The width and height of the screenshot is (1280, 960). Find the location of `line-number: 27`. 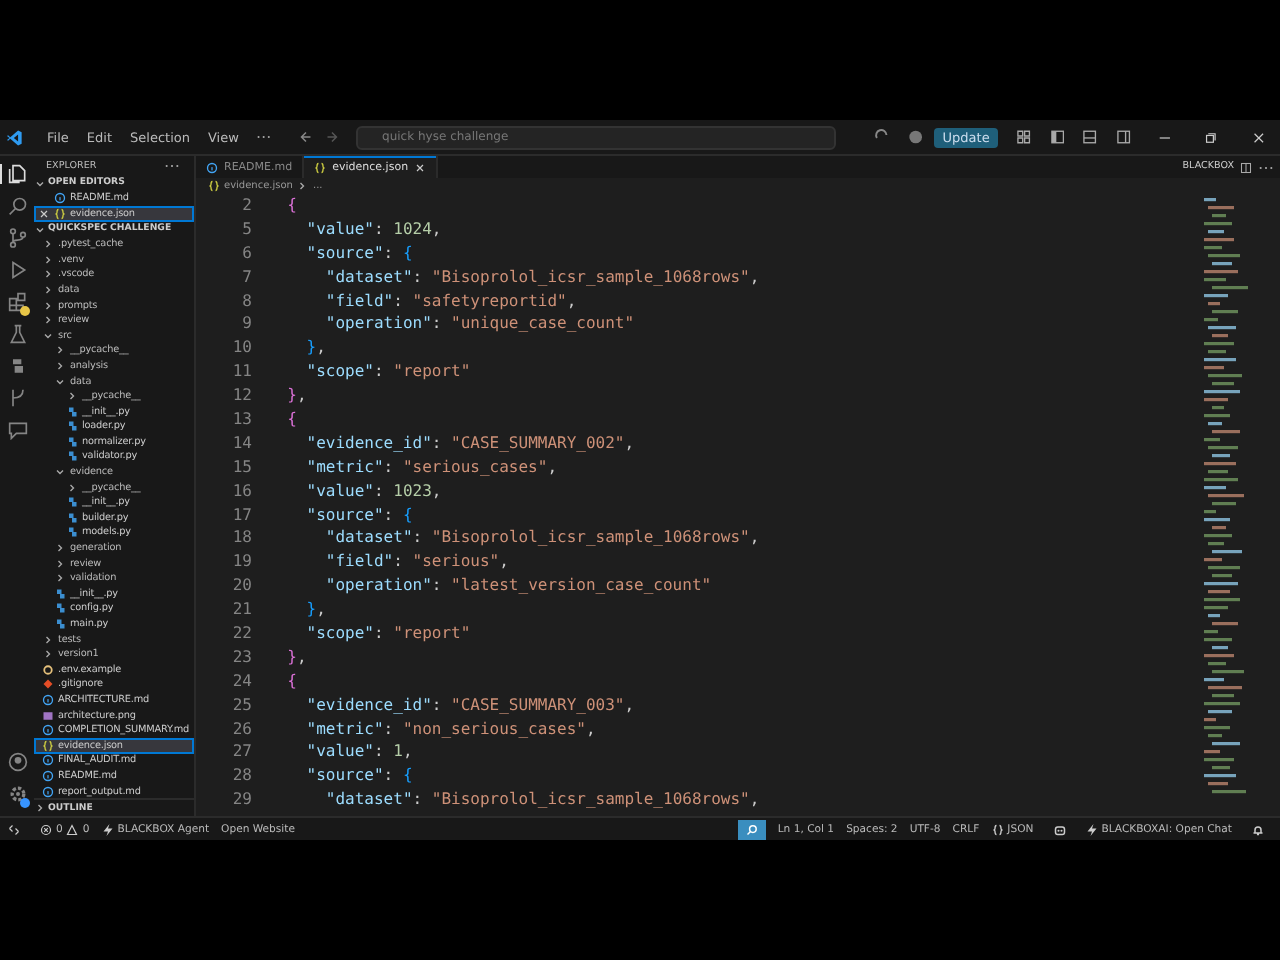

line-number: 27 is located at coordinates (242, 752).